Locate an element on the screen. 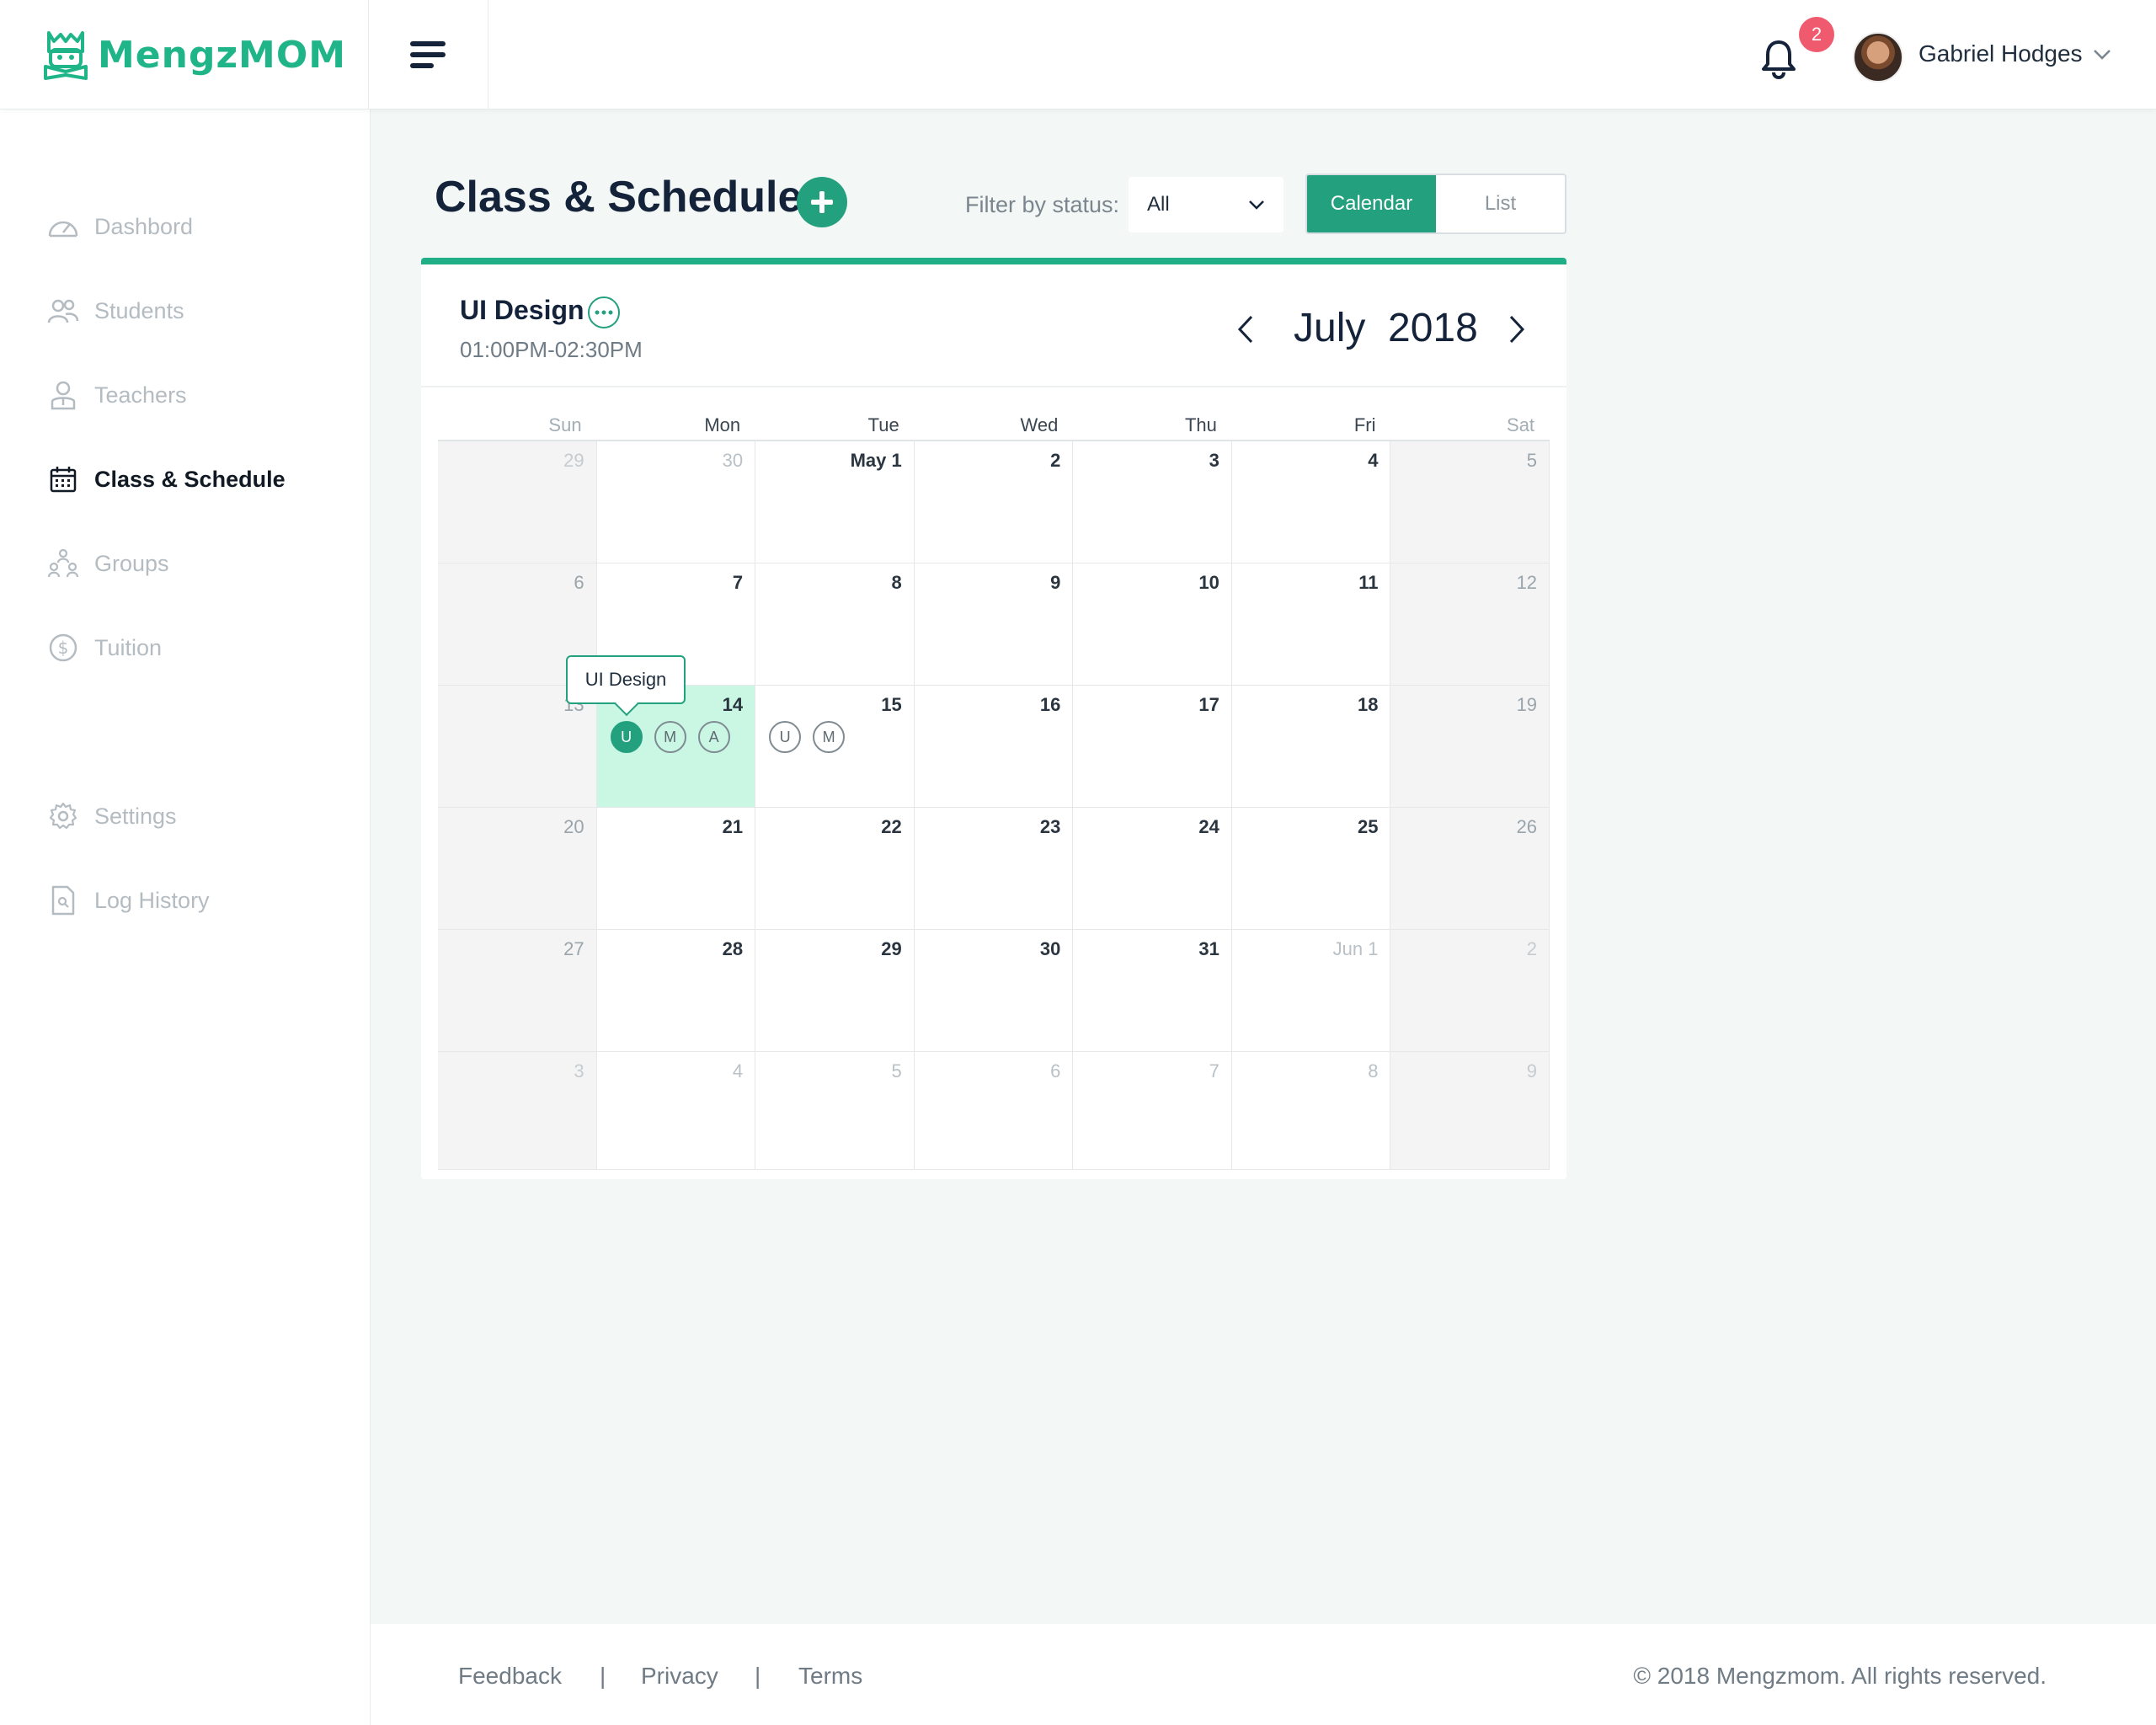  calendar-day: 21 is located at coordinates (676, 869).